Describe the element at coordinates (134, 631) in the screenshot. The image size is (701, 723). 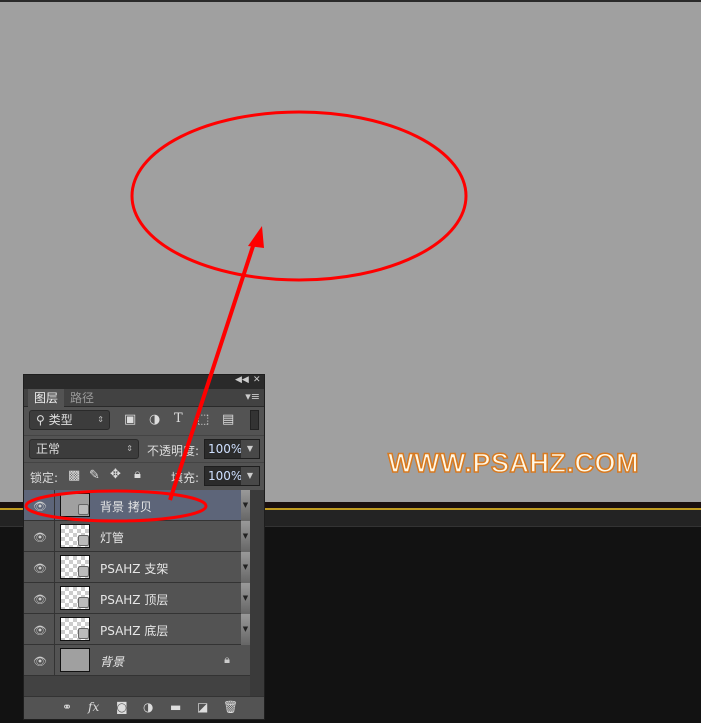
I see `layer-name: PSAHZ 底层` at that location.